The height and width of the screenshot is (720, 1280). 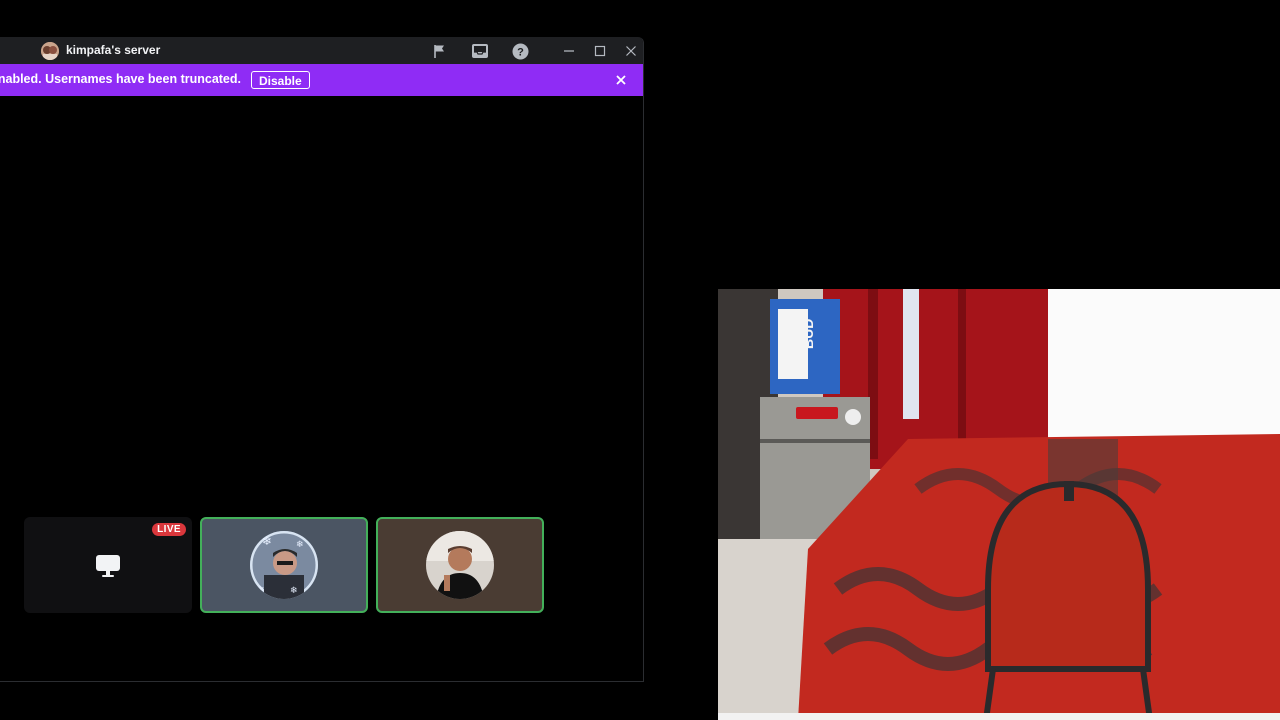 What do you see at coordinates (169, 529) in the screenshot?
I see `live-badge: LIVE` at bounding box center [169, 529].